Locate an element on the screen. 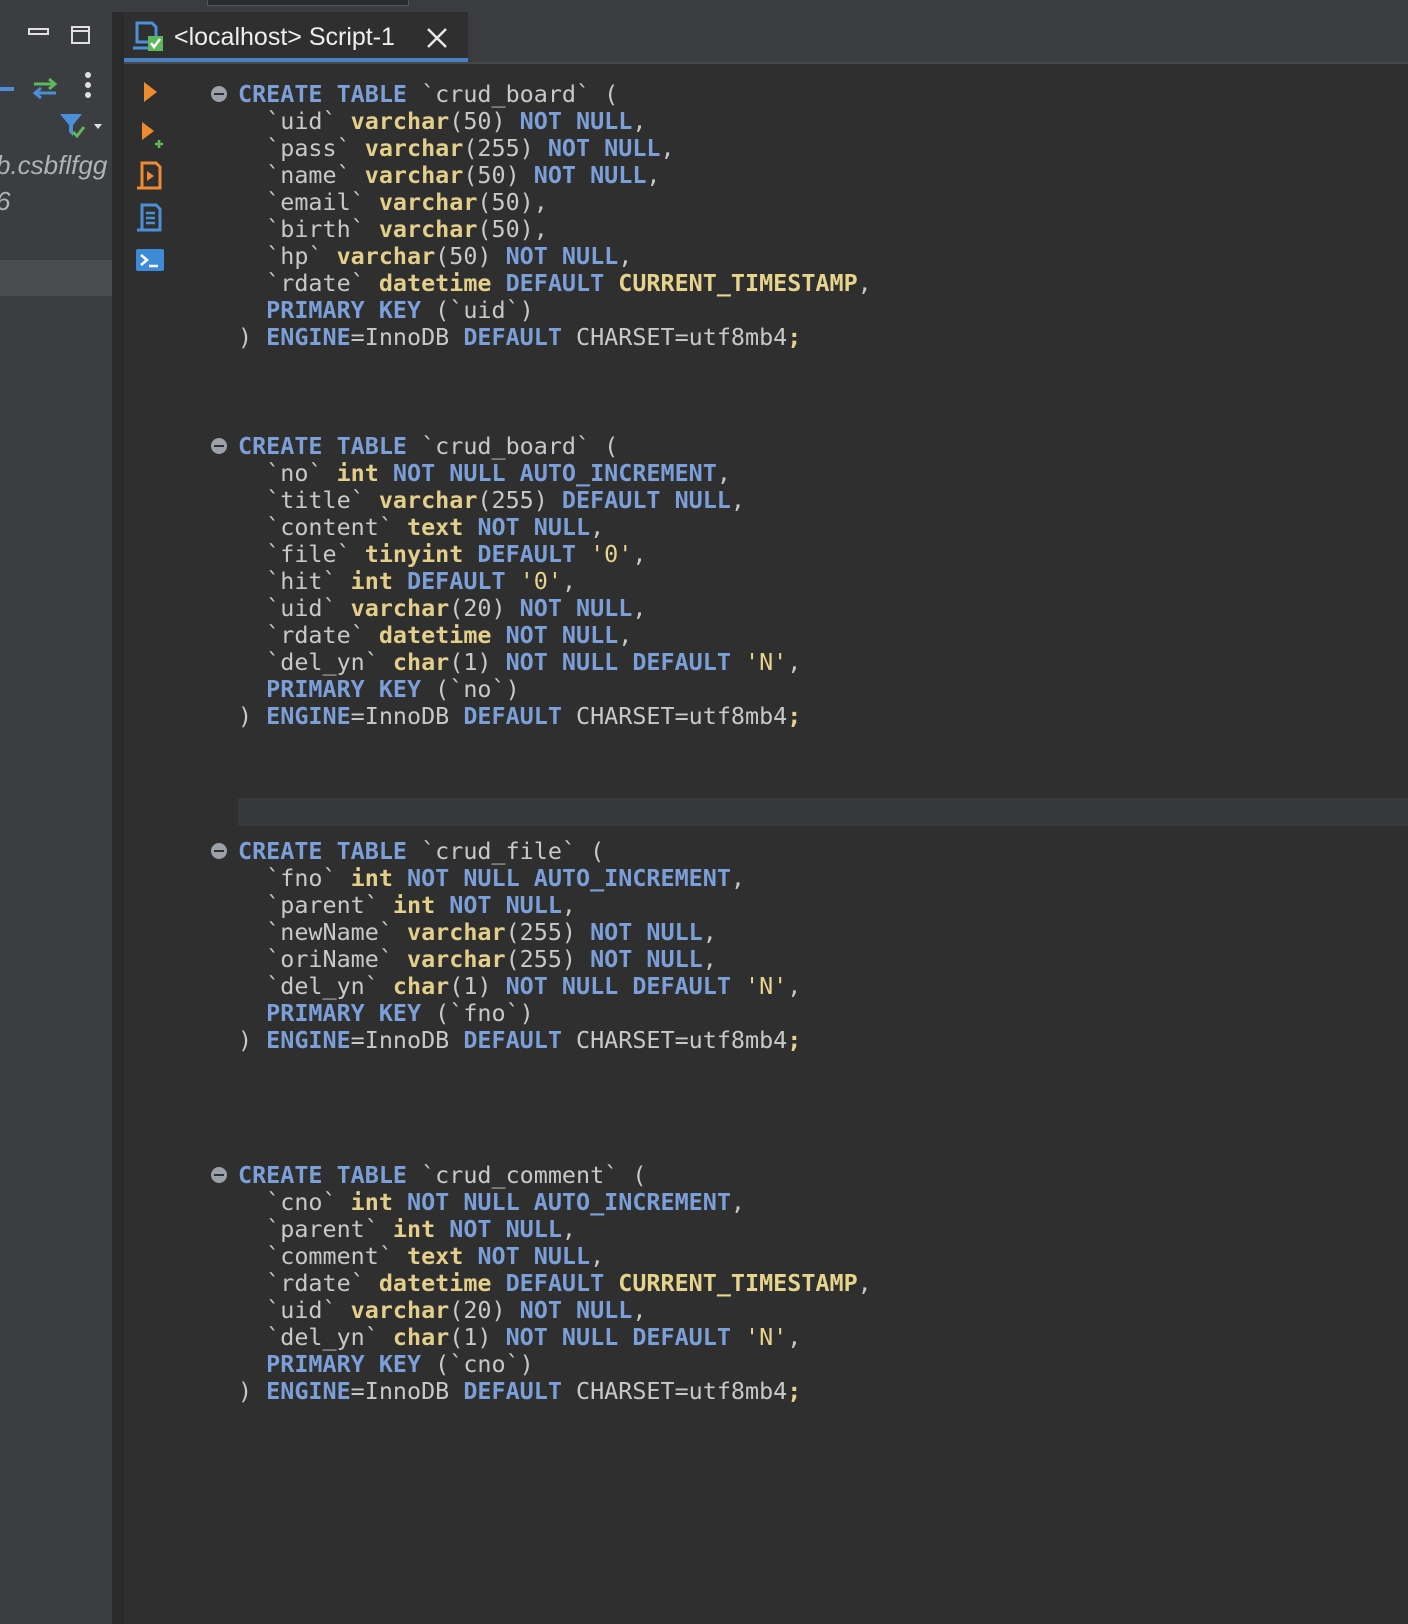 The image size is (1408, 1624). sql-type: text is located at coordinates (435, 527).